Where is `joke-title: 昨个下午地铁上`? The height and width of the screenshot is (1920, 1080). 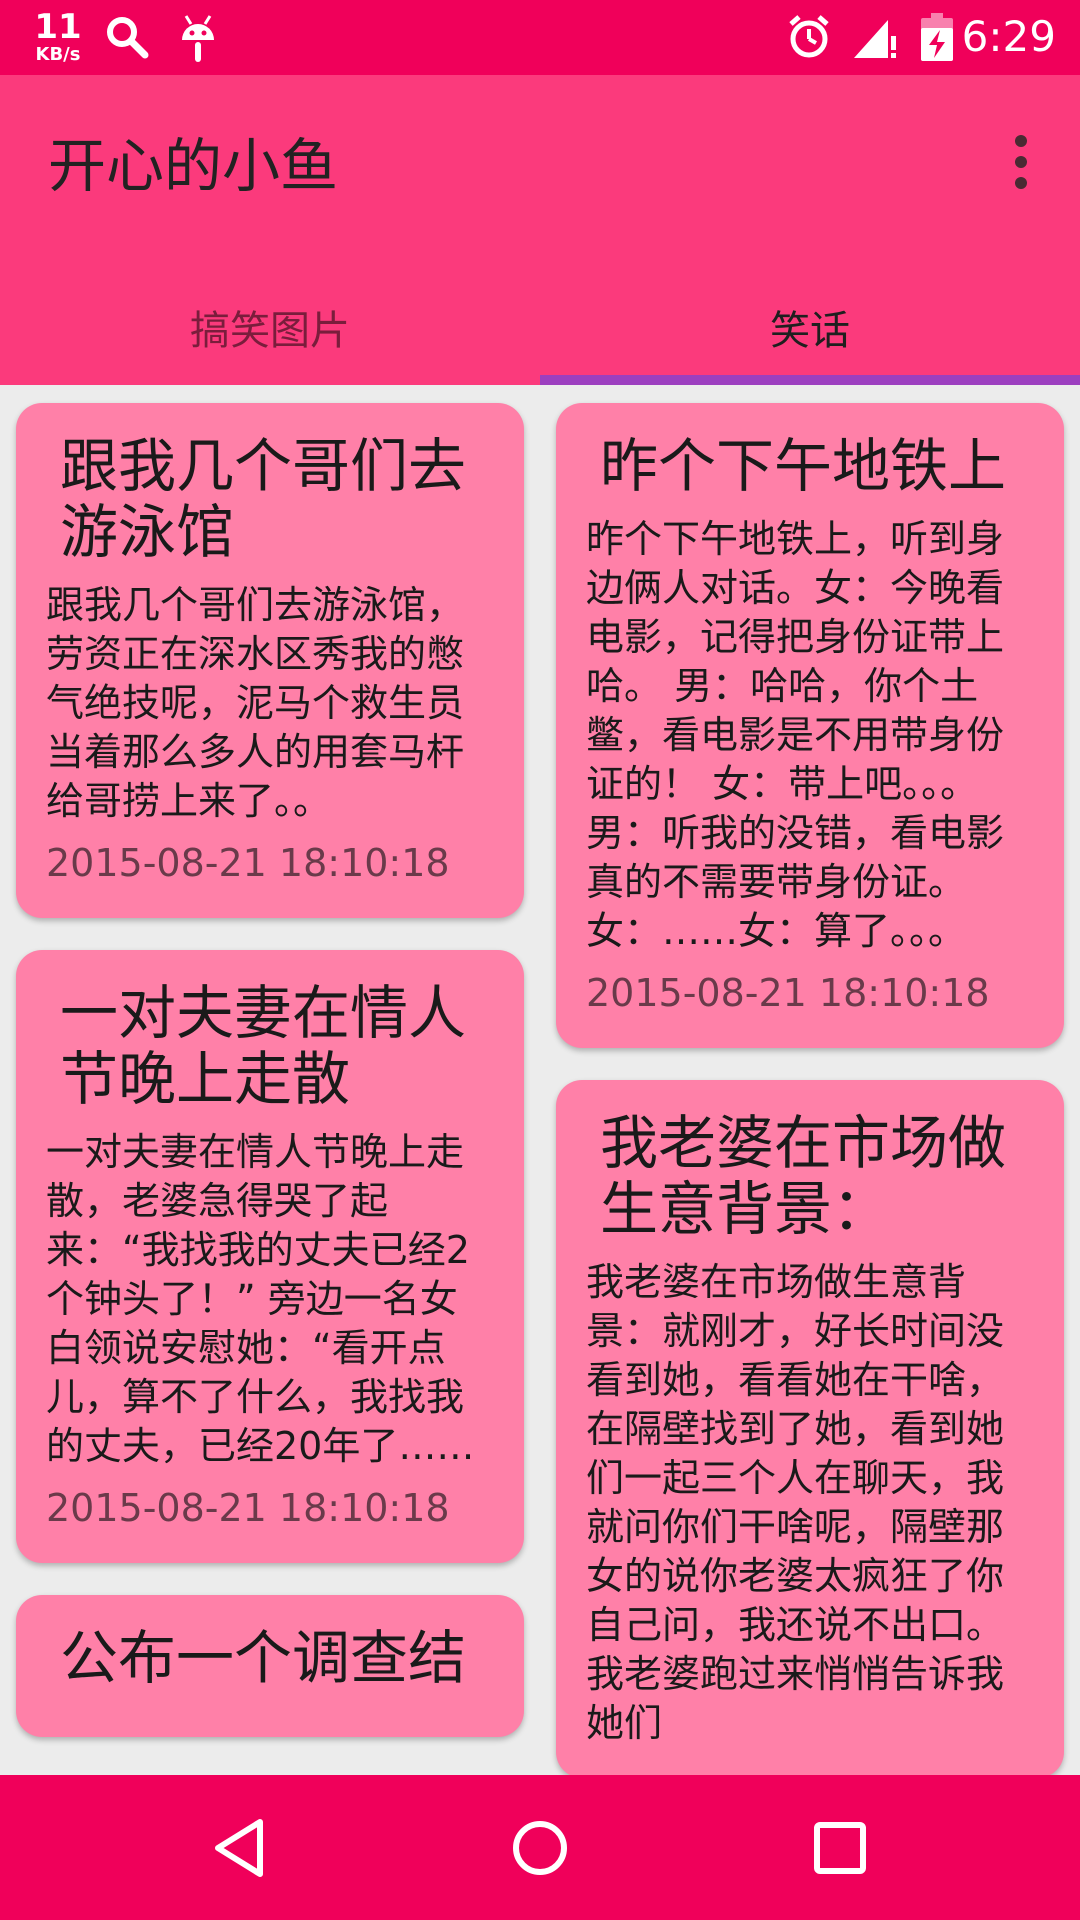
joke-title: 昨个下午地铁上 is located at coordinates (803, 466).